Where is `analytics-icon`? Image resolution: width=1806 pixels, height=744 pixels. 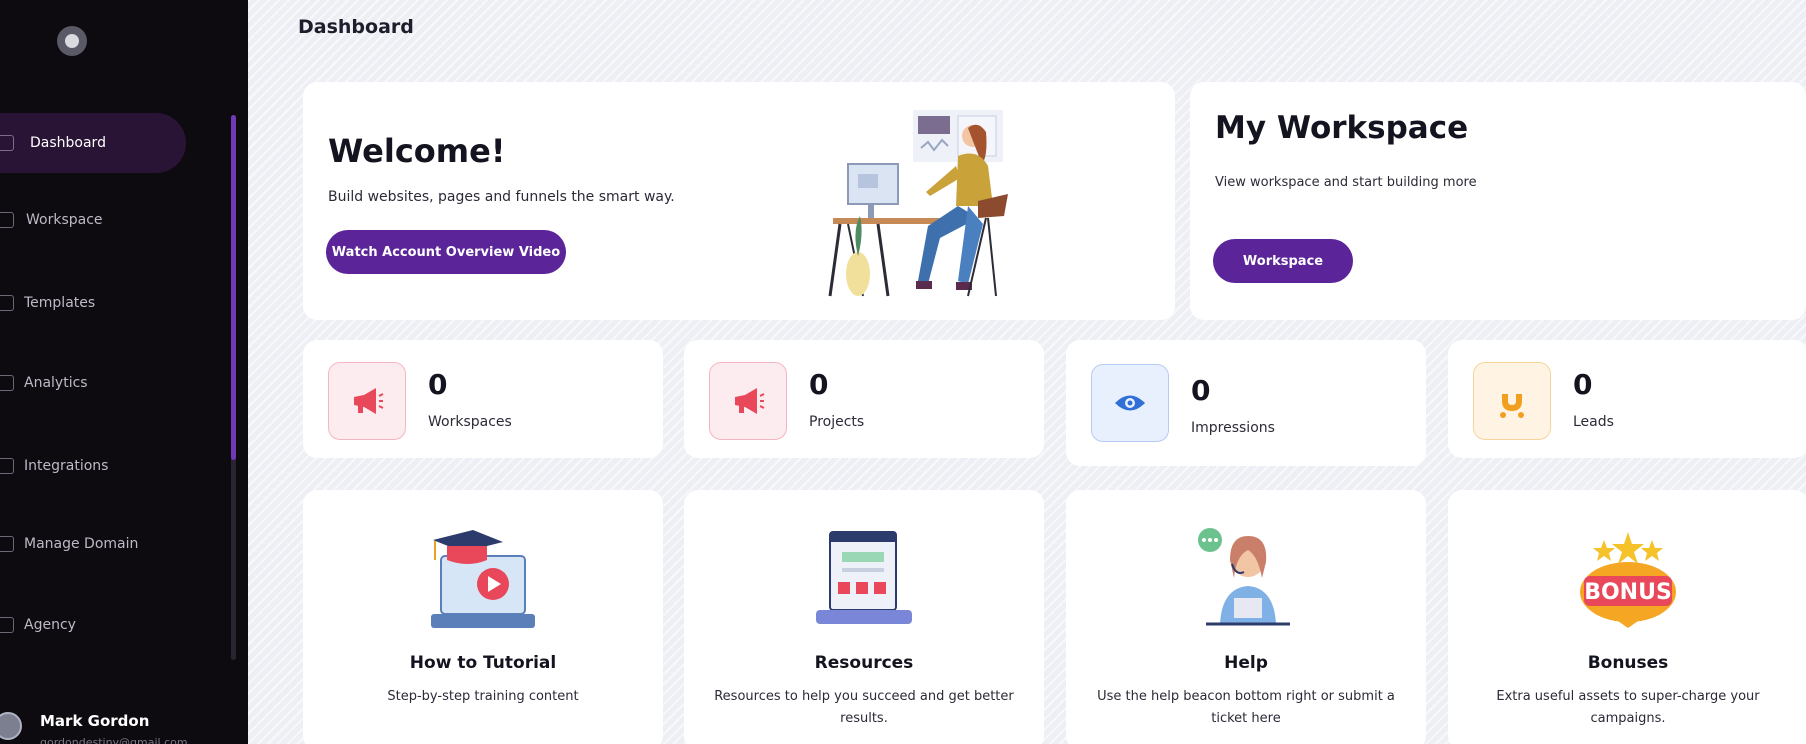
analytics-icon is located at coordinates (7, 383).